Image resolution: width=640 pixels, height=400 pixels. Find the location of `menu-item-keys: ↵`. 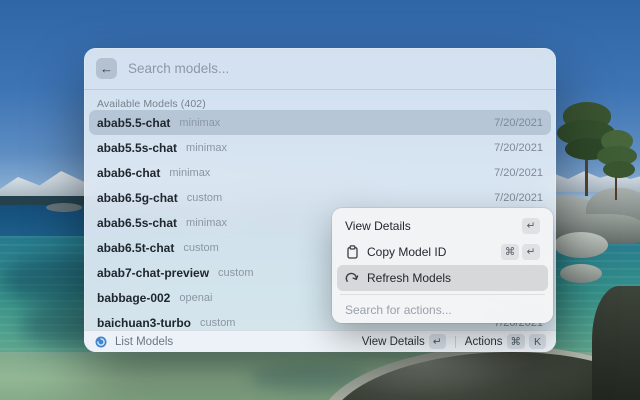

menu-item-keys: ↵ is located at coordinates (531, 226).